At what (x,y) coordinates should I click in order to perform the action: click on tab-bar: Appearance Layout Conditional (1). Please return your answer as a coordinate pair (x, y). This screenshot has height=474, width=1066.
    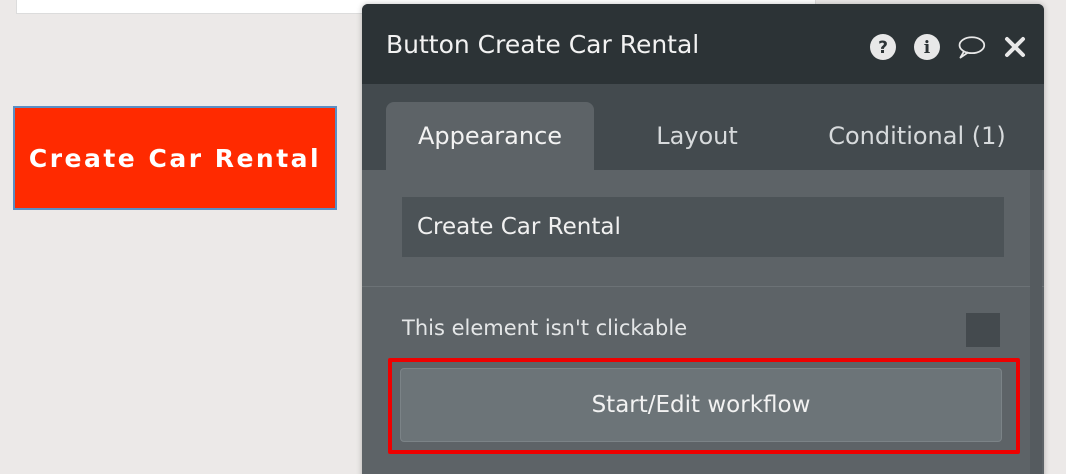
    Looking at the image, I should click on (703, 127).